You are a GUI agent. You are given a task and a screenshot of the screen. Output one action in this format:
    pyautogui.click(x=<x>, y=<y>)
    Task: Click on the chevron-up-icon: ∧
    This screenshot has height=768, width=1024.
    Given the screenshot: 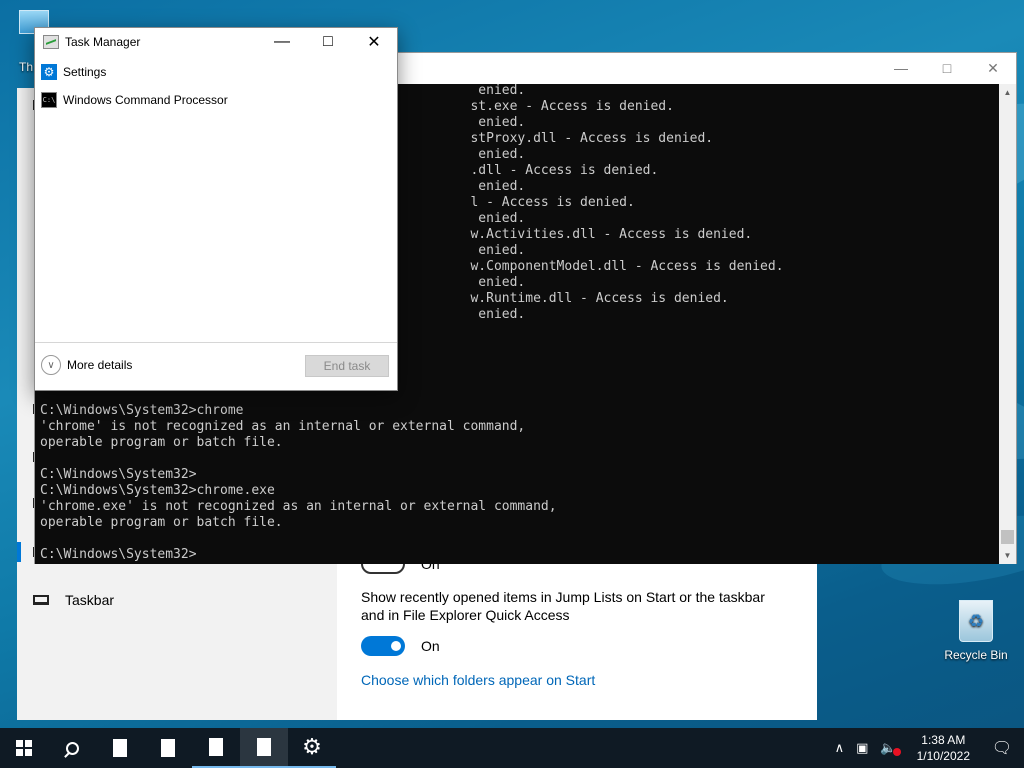 What is the action you would take?
    pyautogui.click(x=840, y=748)
    